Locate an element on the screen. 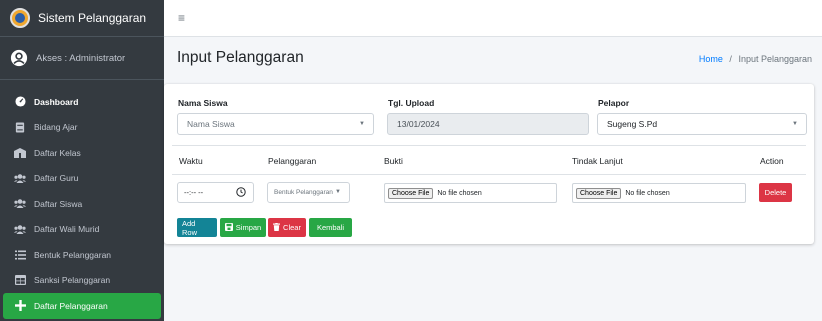 This screenshot has height=321, width=822. tgl-upload-label: Tgl. Upload is located at coordinates (411, 103).